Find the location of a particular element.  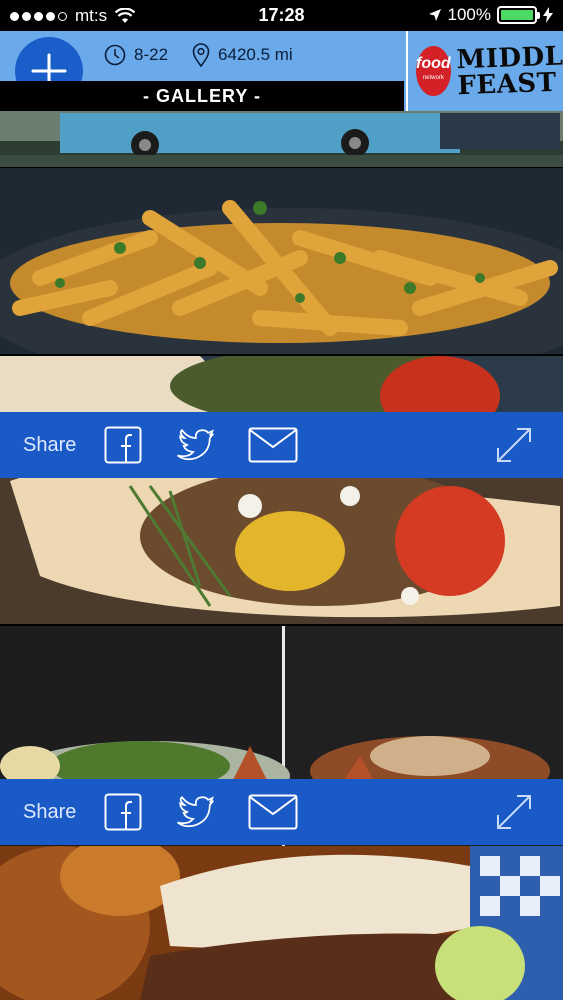

gallery-photo-truck is located at coordinates (281, 139).